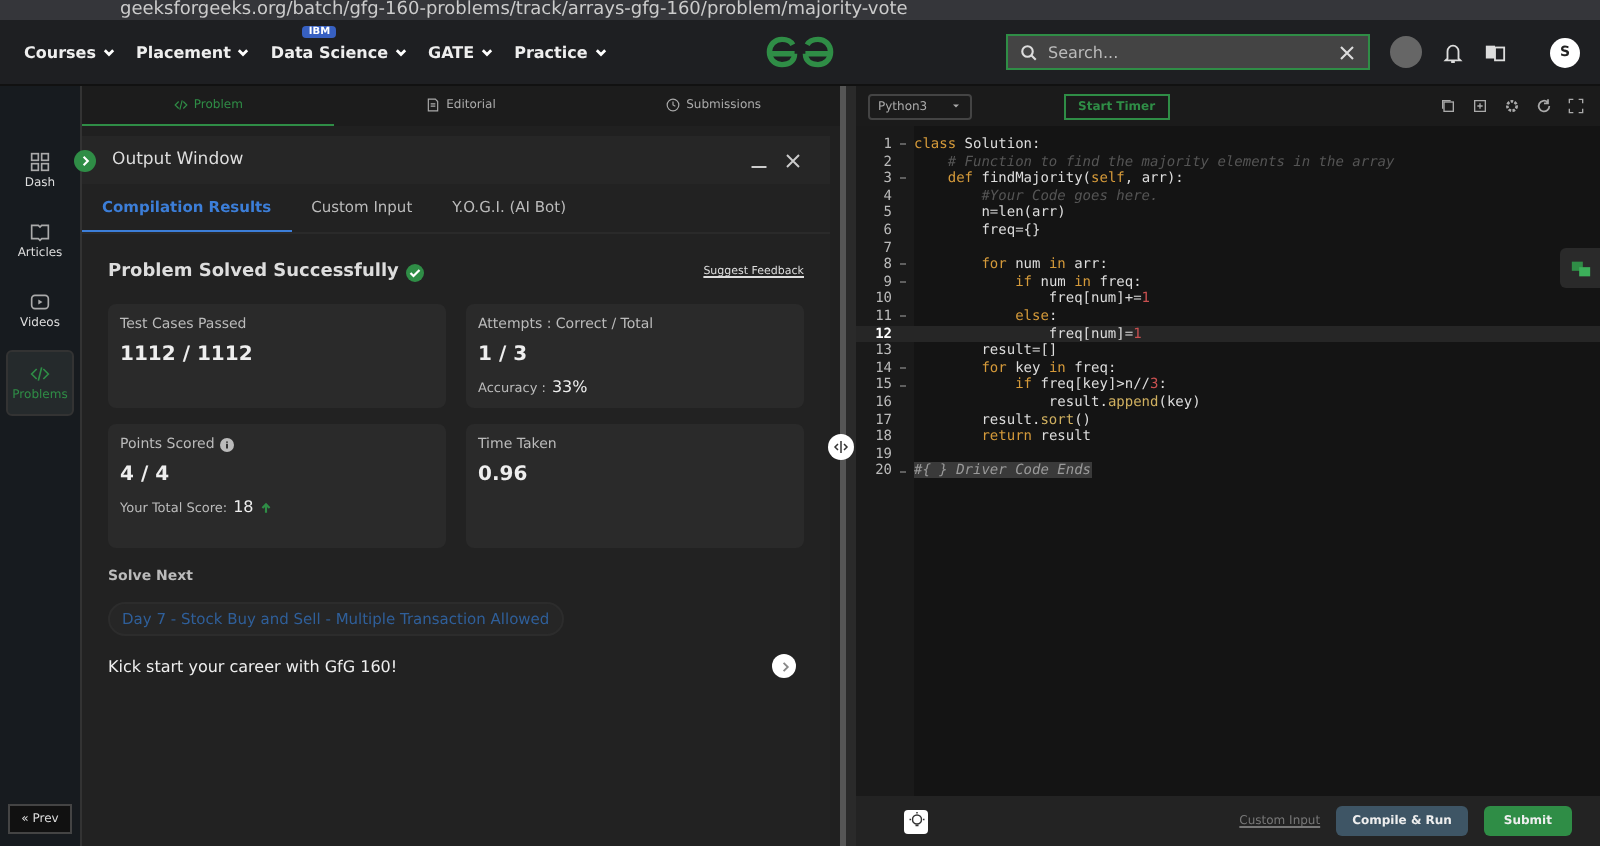 This screenshot has height=846, width=1600. Describe the element at coordinates (916, 821) in the screenshot. I see `lightbulb-icon` at that location.